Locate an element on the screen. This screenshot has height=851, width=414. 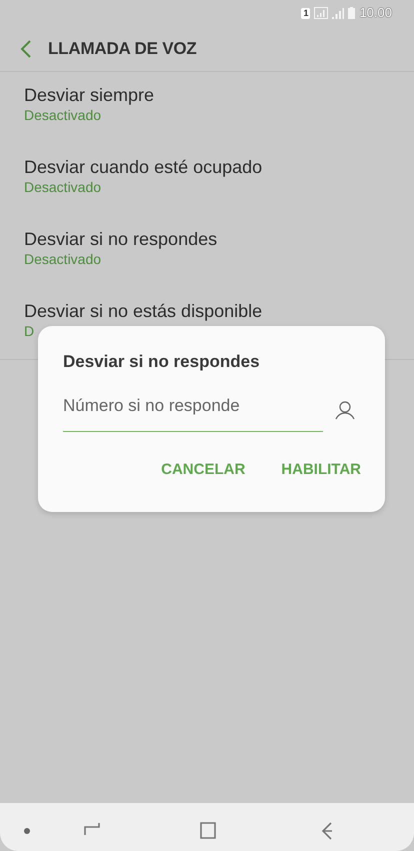
screen-title: LLAMADA DE VOZ is located at coordinates (122, 49).